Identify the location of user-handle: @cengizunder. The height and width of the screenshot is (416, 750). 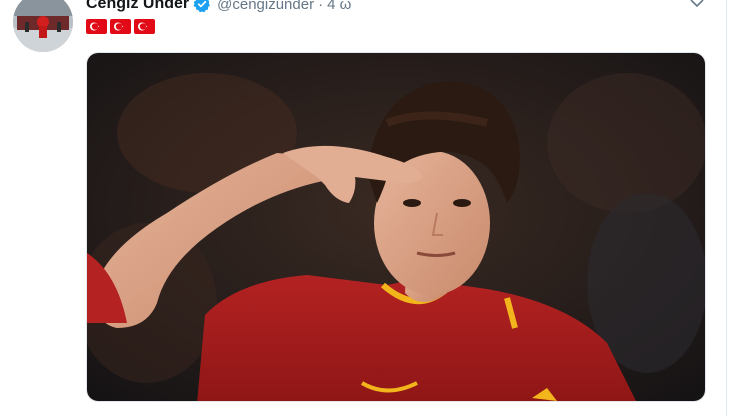
(265, 6).